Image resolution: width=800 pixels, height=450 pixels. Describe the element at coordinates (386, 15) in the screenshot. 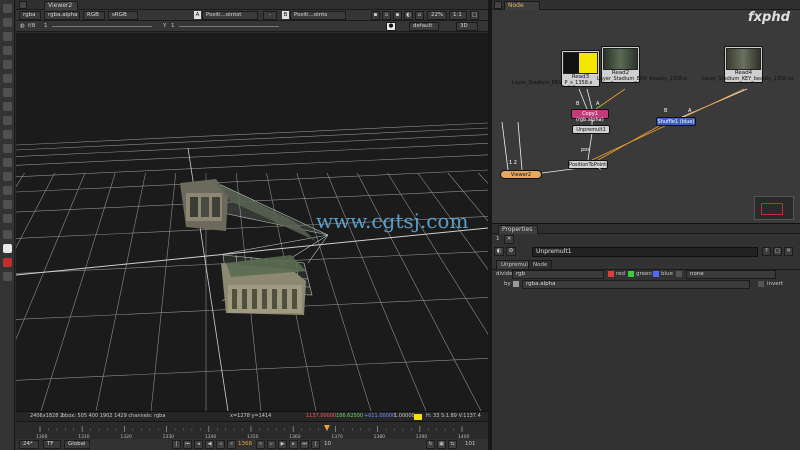

I see `roi-icon: ▫` at that location.